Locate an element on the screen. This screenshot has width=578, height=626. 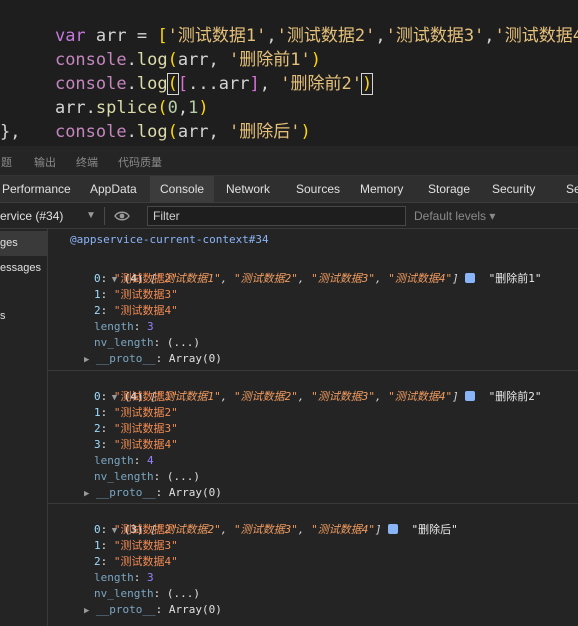
tab-console: Console is located at coordinates (182, 189).